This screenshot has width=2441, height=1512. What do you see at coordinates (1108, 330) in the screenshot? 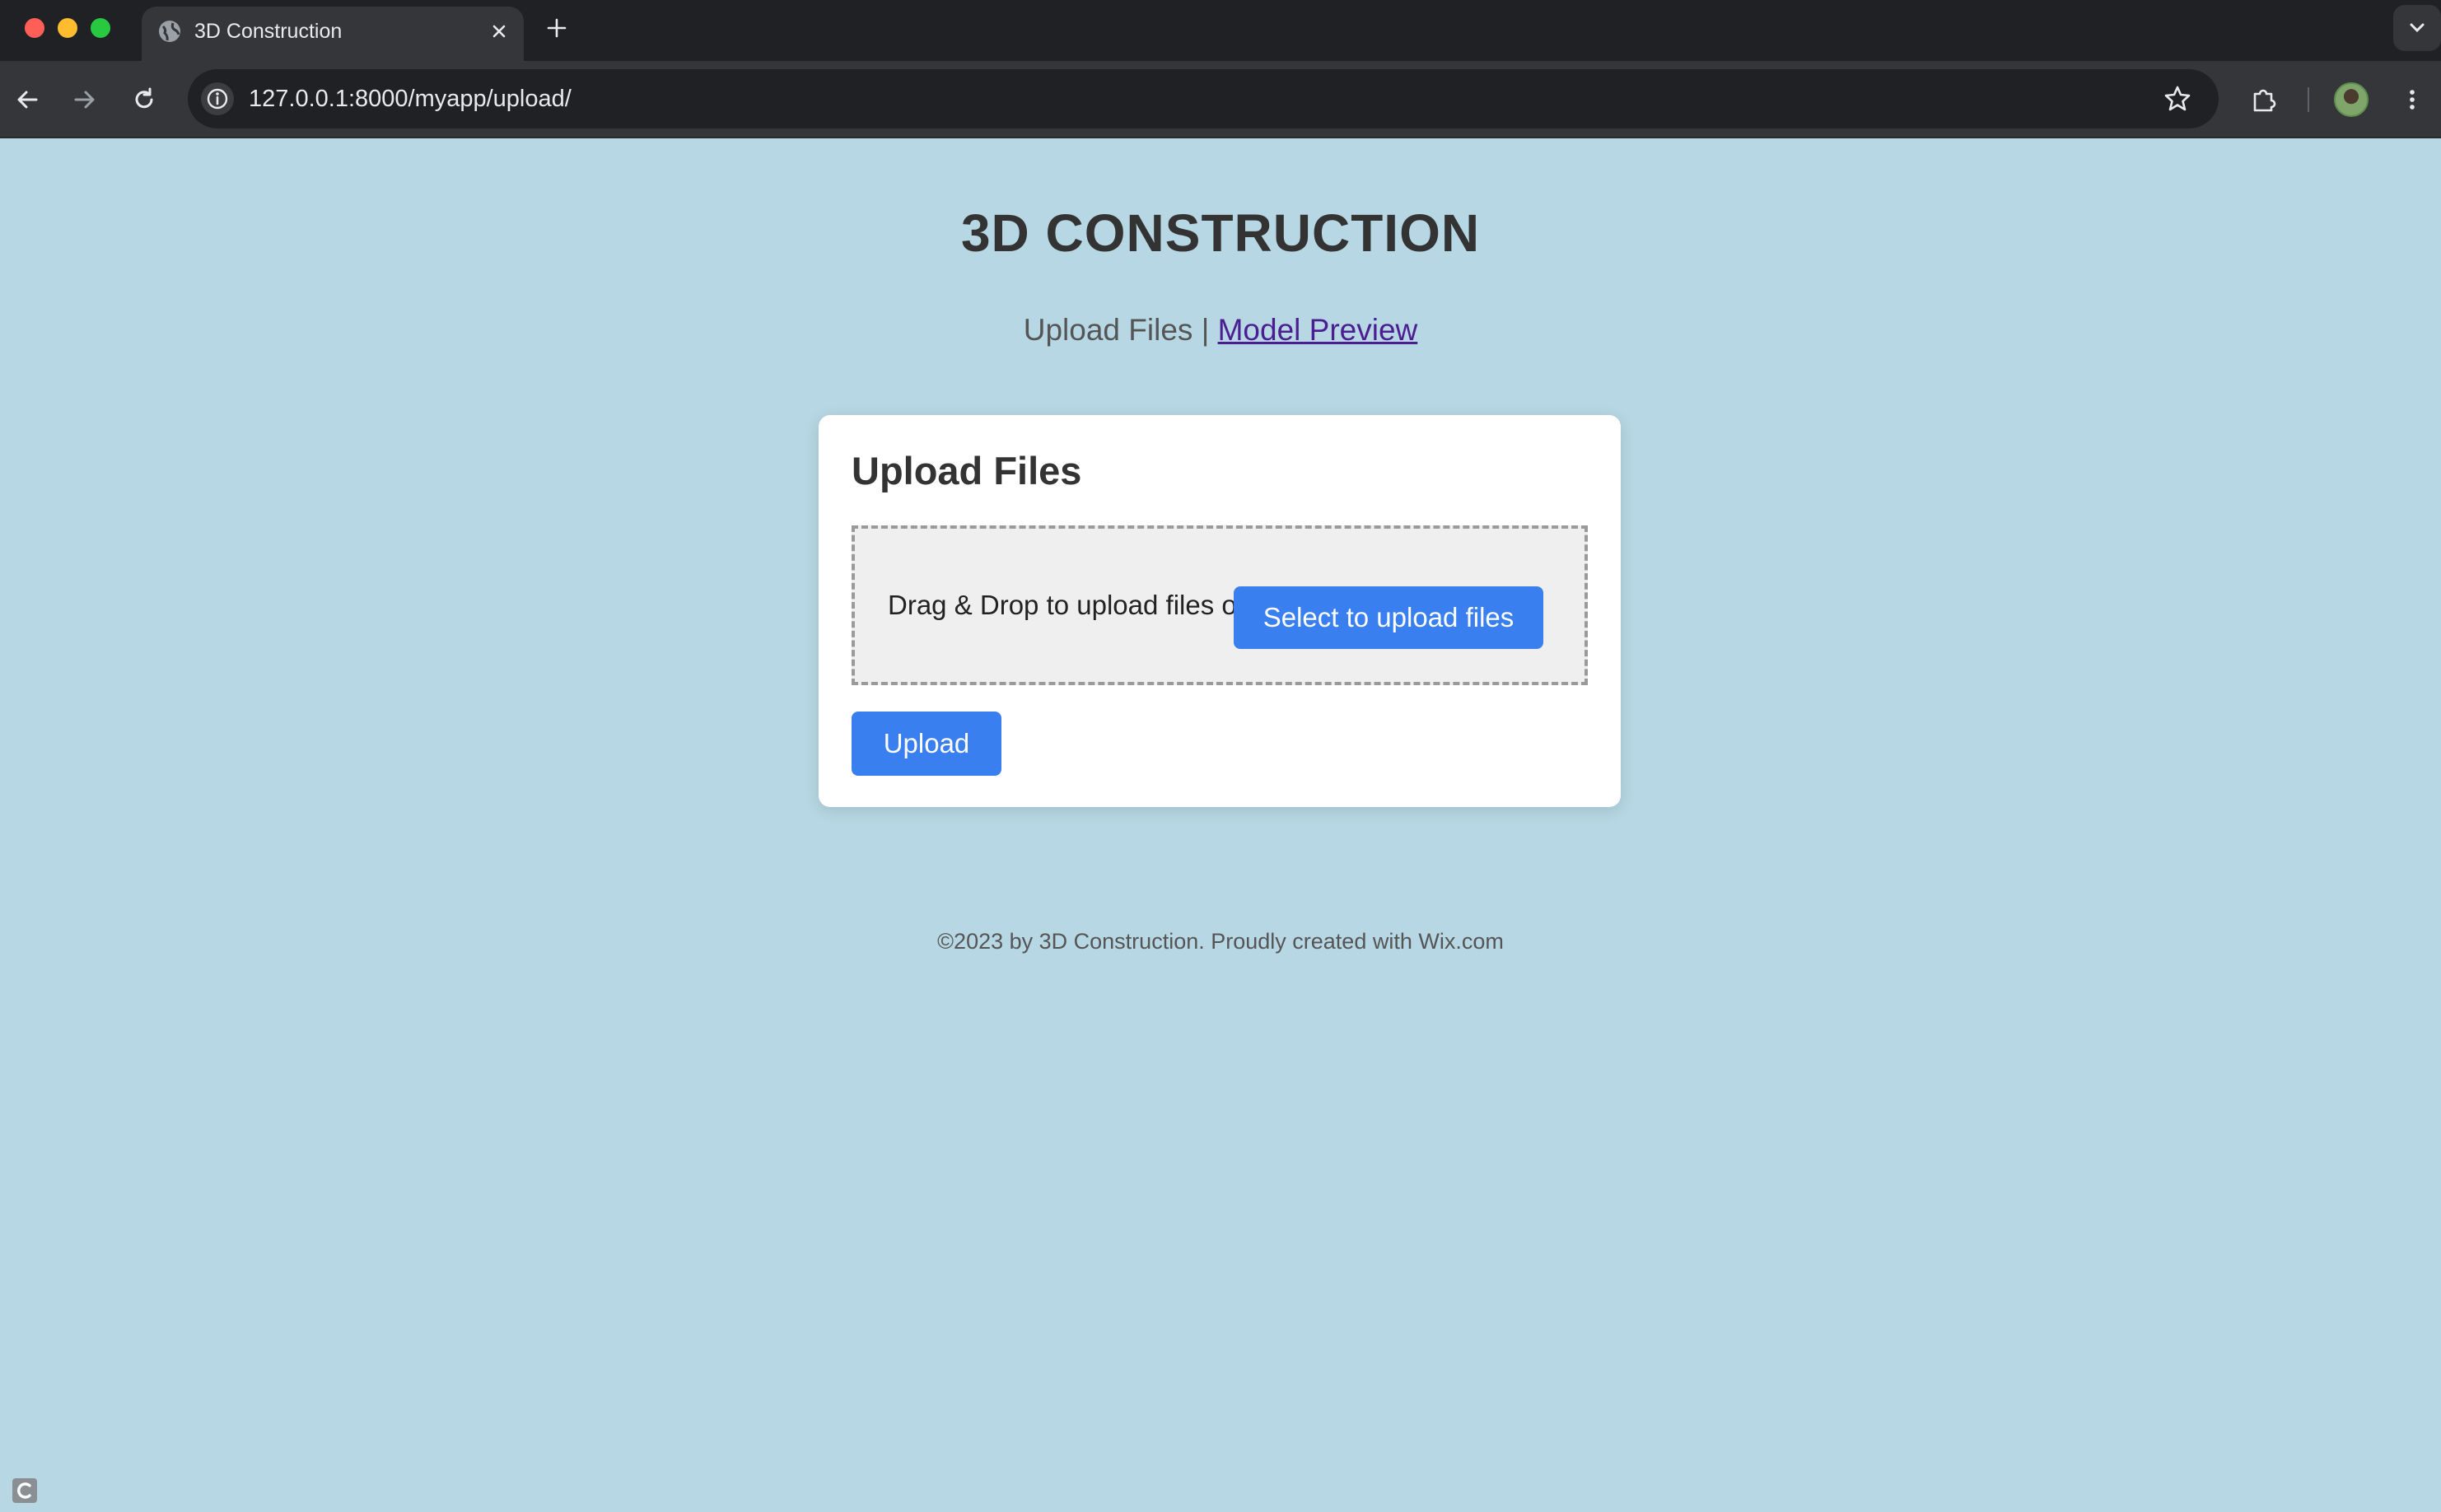
I see `nav-current-upload-files: Upload Files` at bounding box center [1108, 330].